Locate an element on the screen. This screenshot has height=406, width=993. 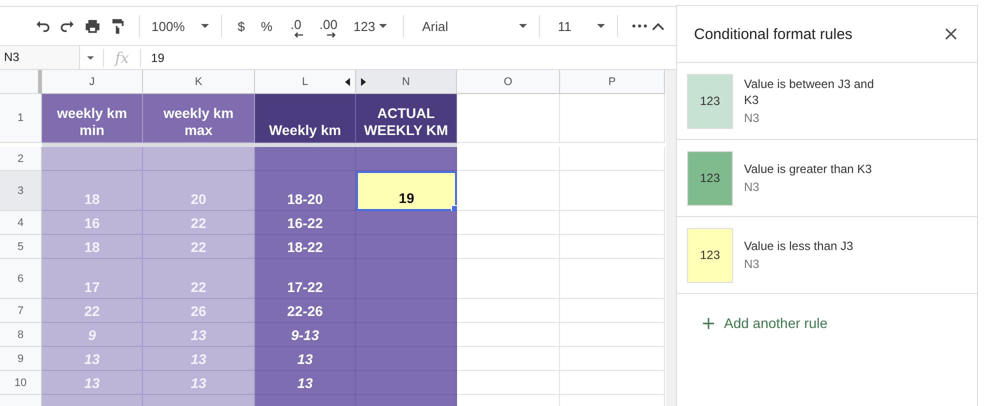
table-cell: 16-22 is located at coordinates (305, 223).